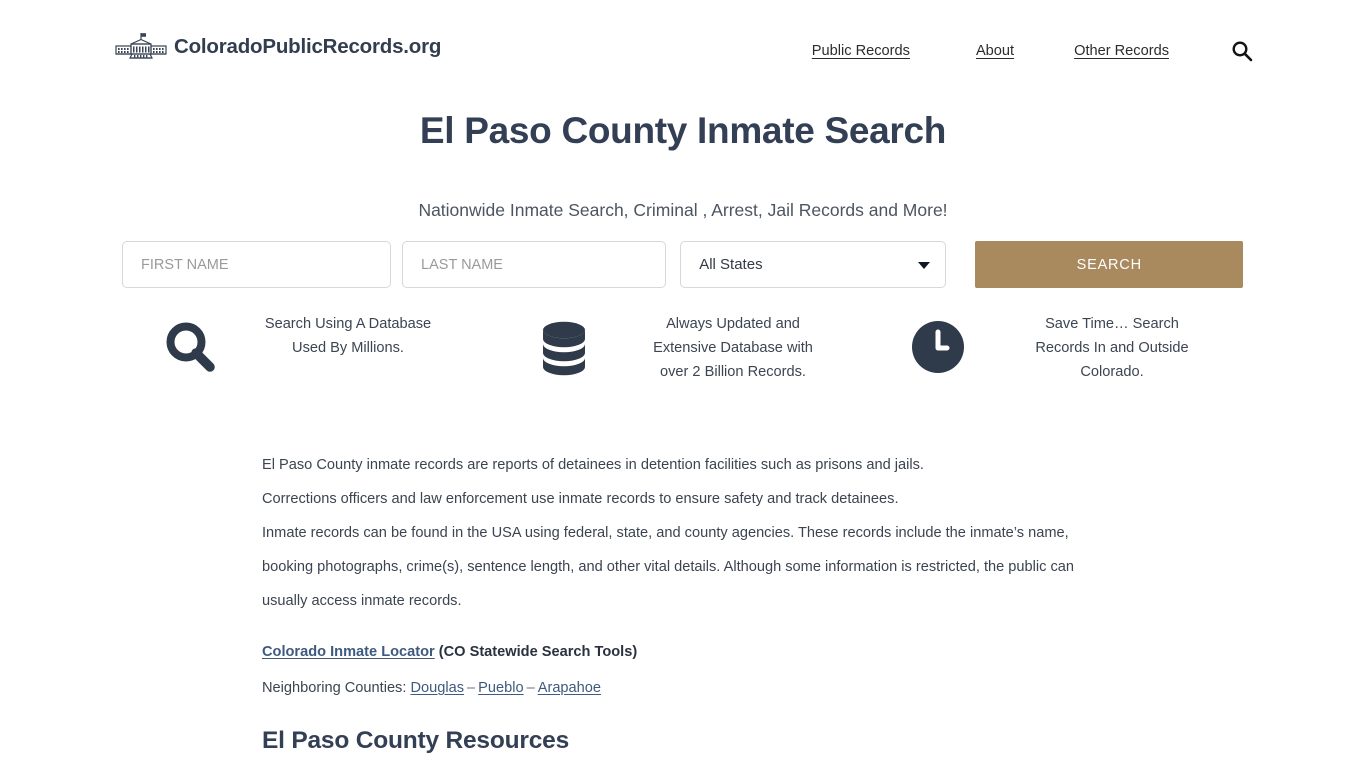 Image resolution: width=1366 pixels, height=768 pixels. Describe the element at coordinates (348, 348) in the screenshot. I see `feature-line: Used By Millions.` at that location.